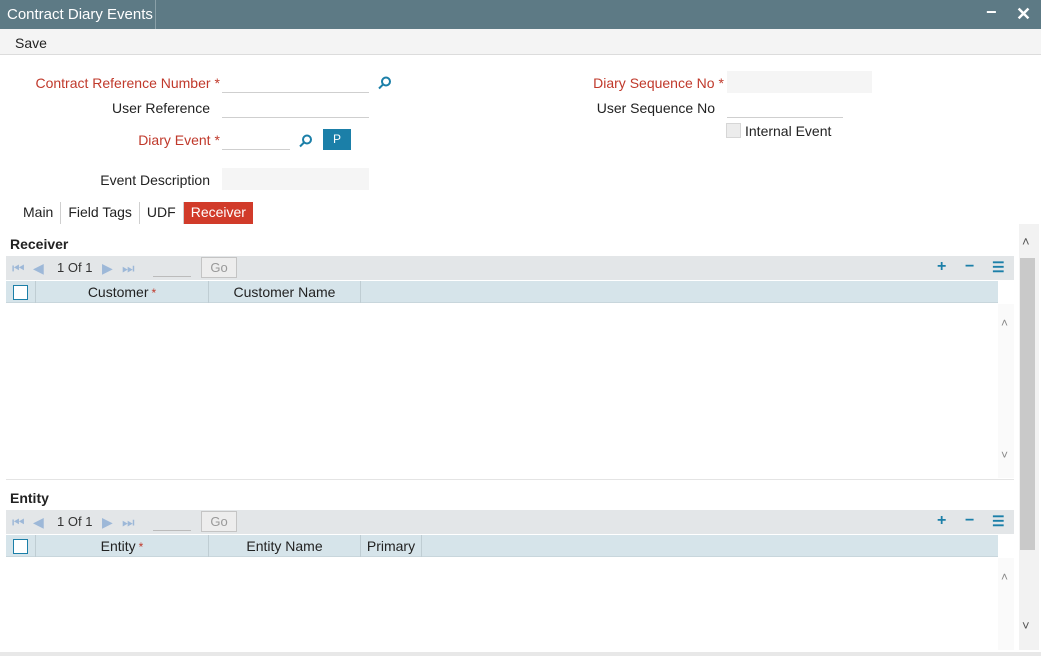  I want to click on tab-field-tags: Field Tags, so click(100, 213).